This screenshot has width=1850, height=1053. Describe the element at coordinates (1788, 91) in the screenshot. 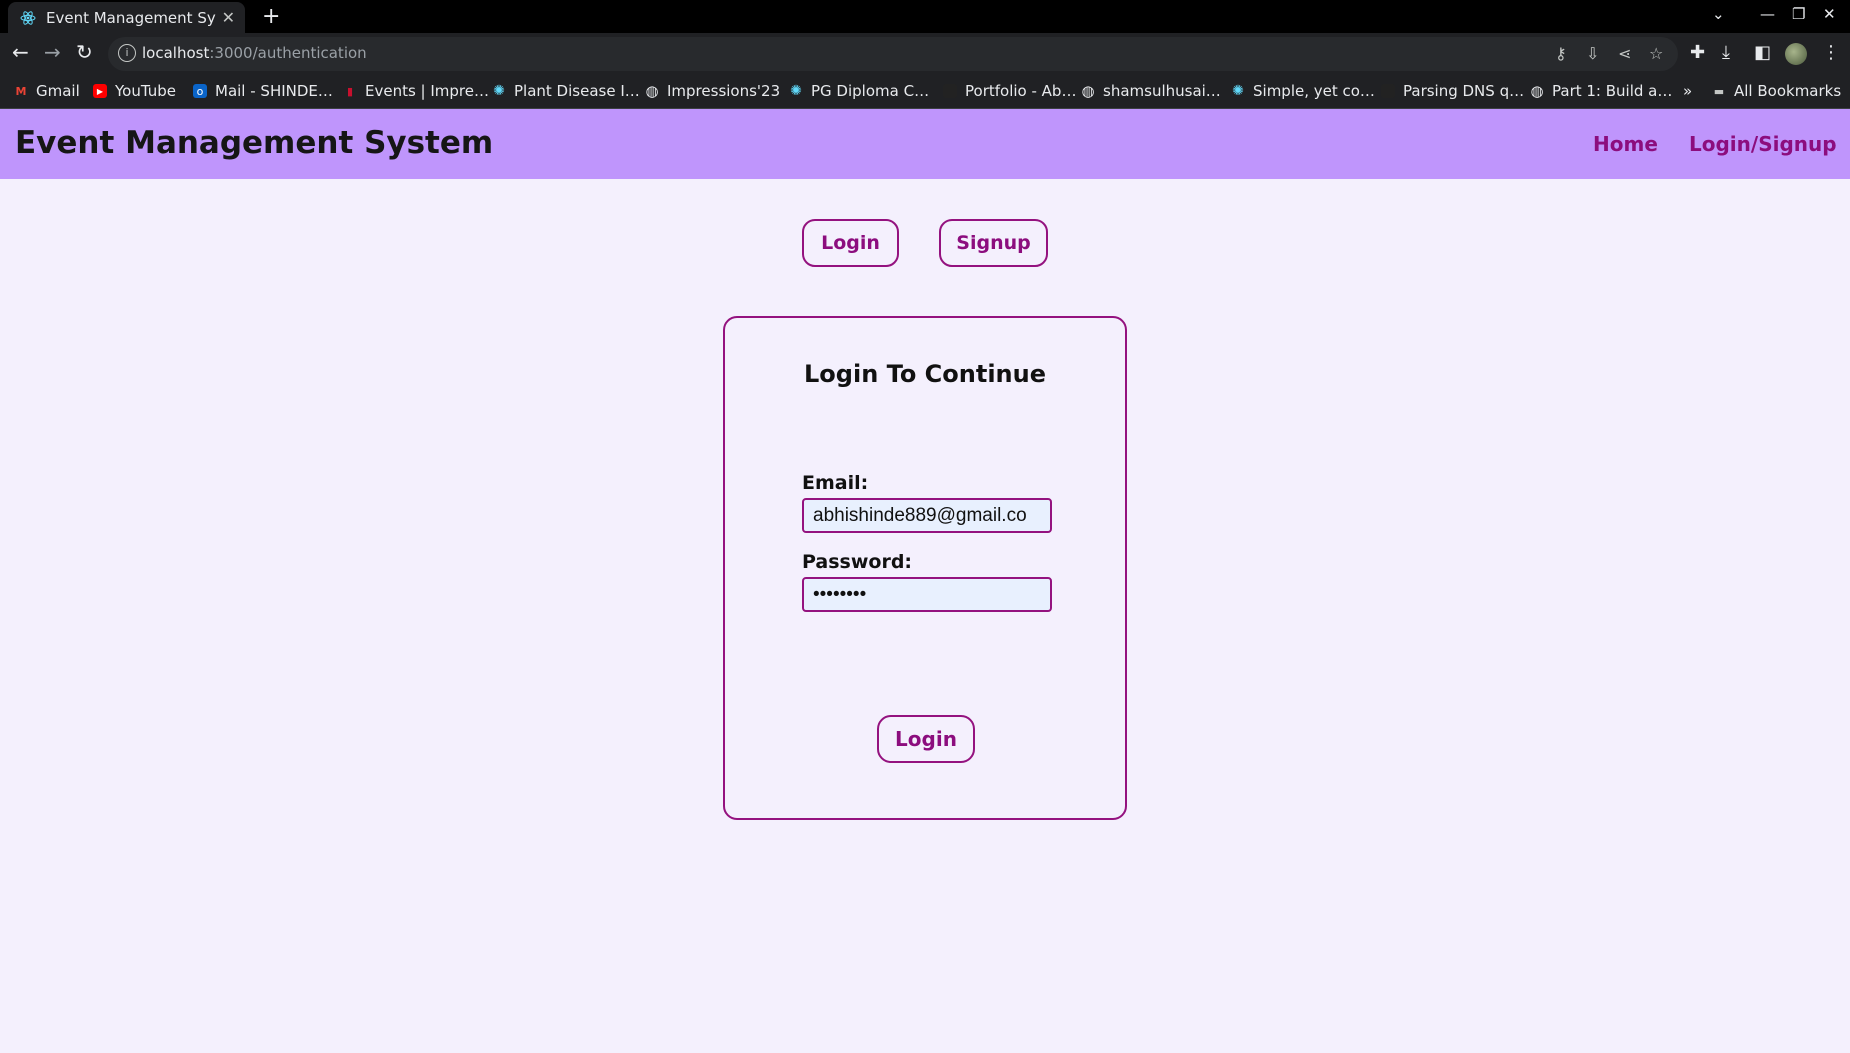

I see `all-bookmarks-label: All Bookmarks` at that location.